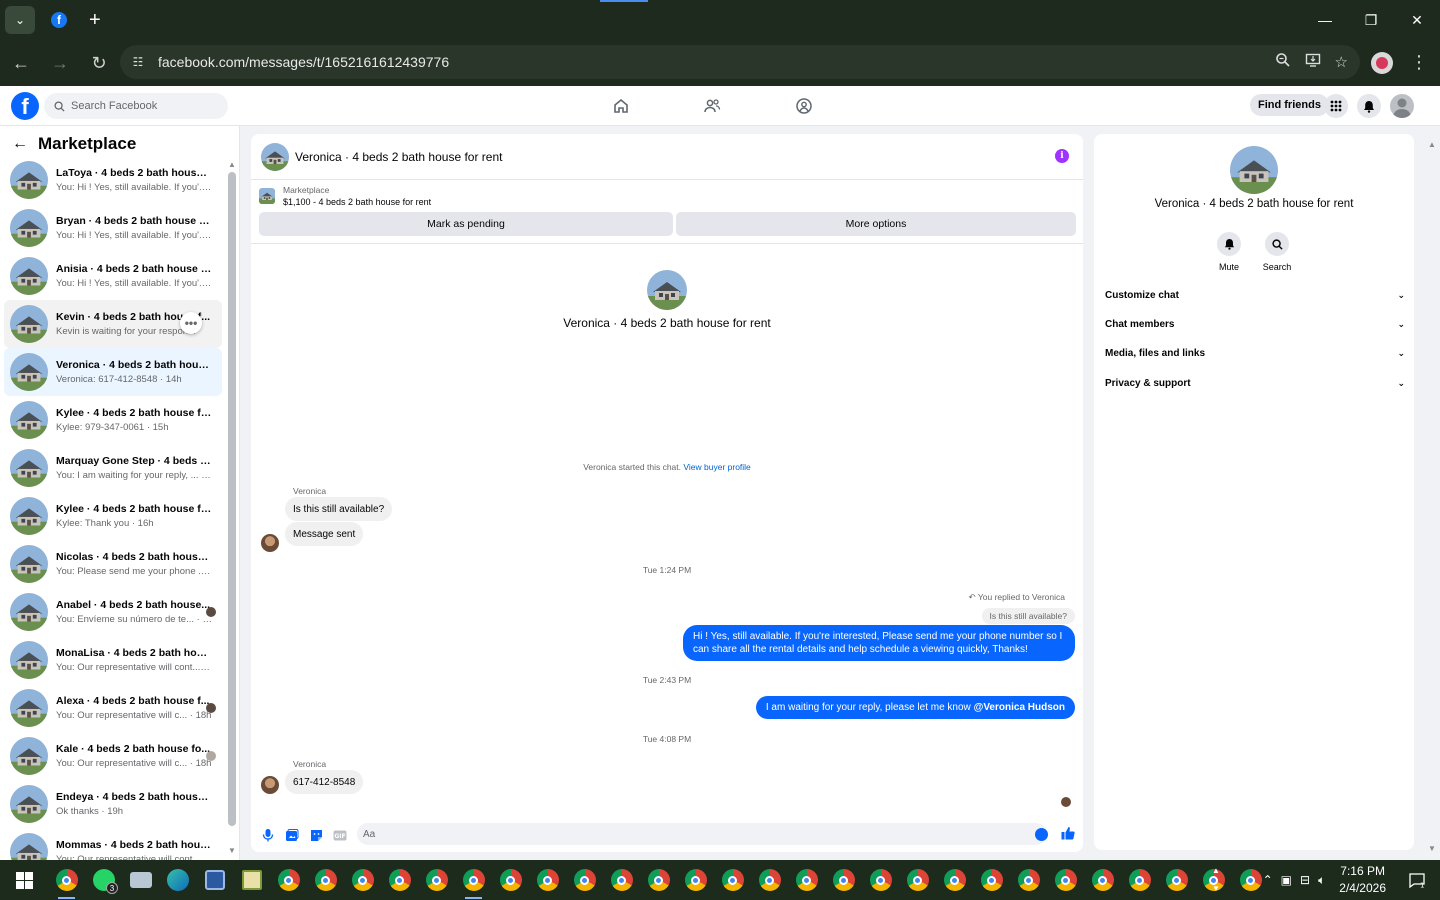  I want to click on sender-avatar, so click(270, 785).